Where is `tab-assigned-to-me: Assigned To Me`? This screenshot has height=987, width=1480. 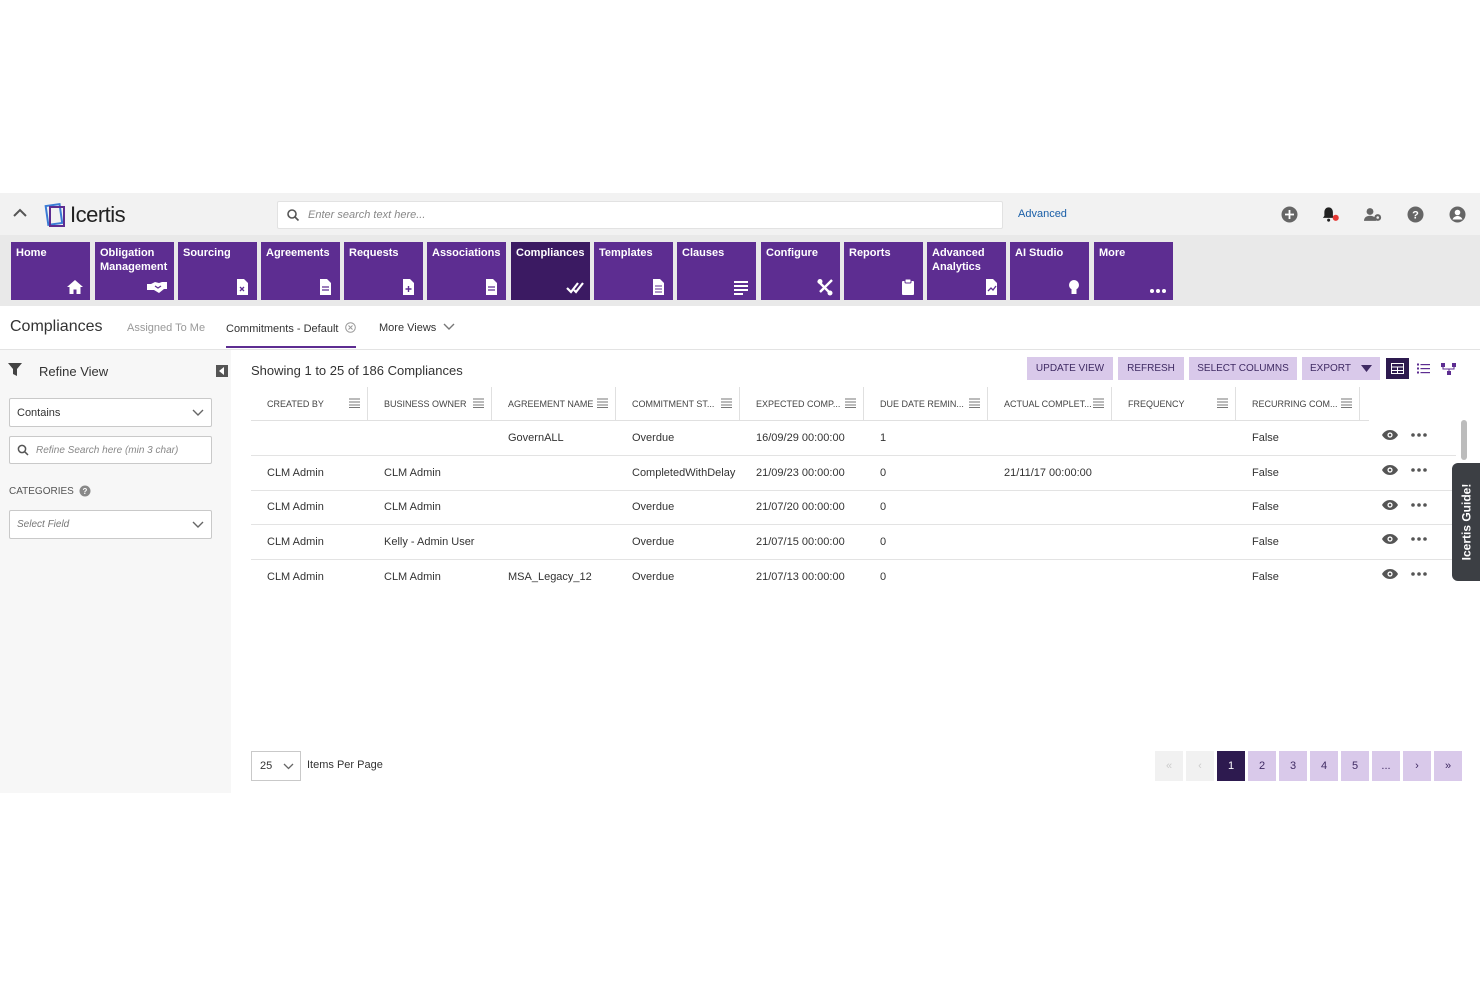
tab-assigned-to-me: Assigned To Me is located at coordinates (166, 328).